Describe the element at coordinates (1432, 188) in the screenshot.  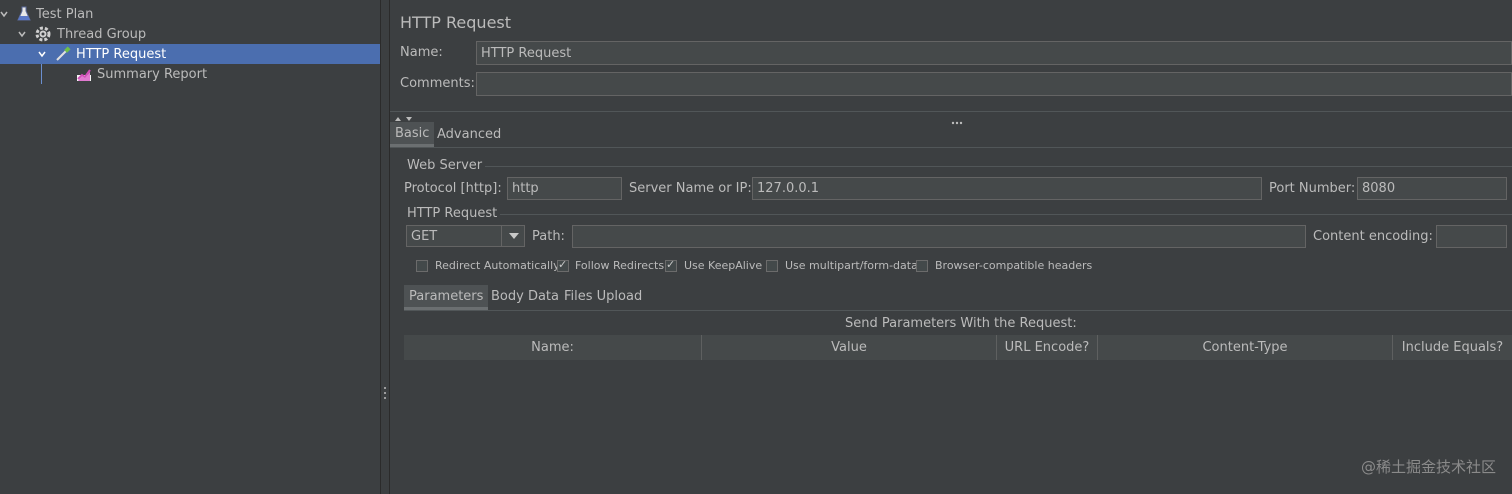
I see `port-number-field: 8080` at that location.